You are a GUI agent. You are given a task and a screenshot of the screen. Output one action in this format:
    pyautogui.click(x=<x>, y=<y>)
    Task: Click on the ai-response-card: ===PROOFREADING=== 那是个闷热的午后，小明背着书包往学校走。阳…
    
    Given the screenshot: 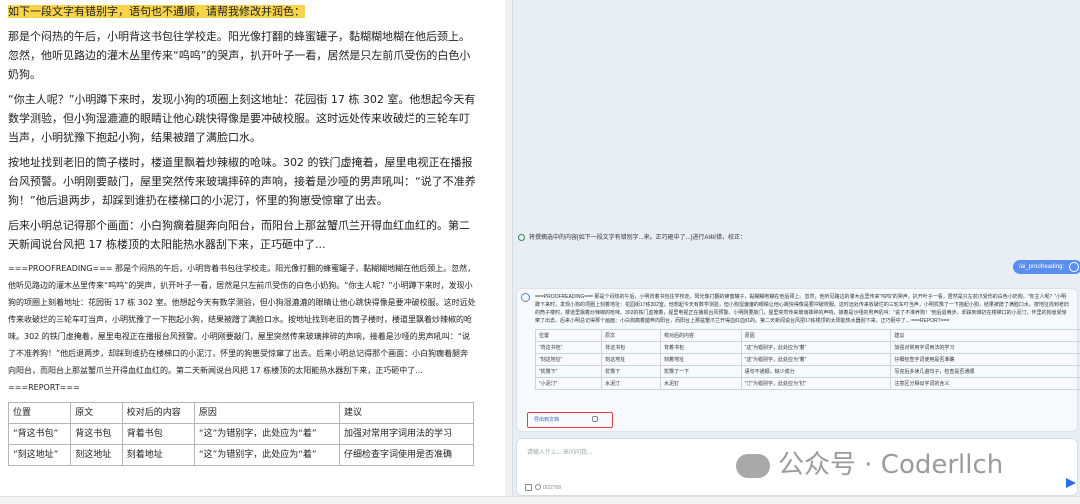 What is the action you would take?
    pyautogui.click(x=798, y=360)
    